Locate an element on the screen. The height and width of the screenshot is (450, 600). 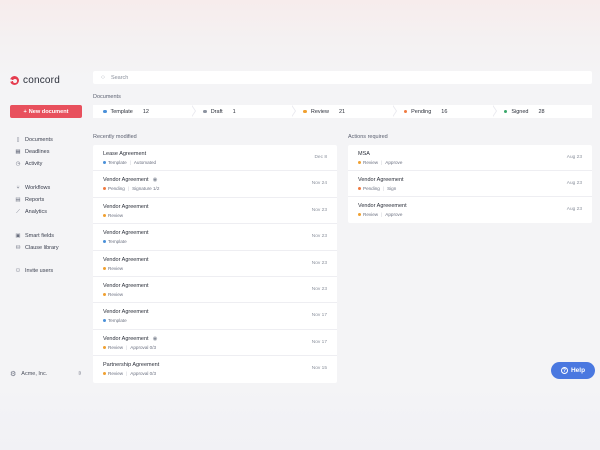
status-stage-draft: Draft 1 is located at coordinates (244, 111).